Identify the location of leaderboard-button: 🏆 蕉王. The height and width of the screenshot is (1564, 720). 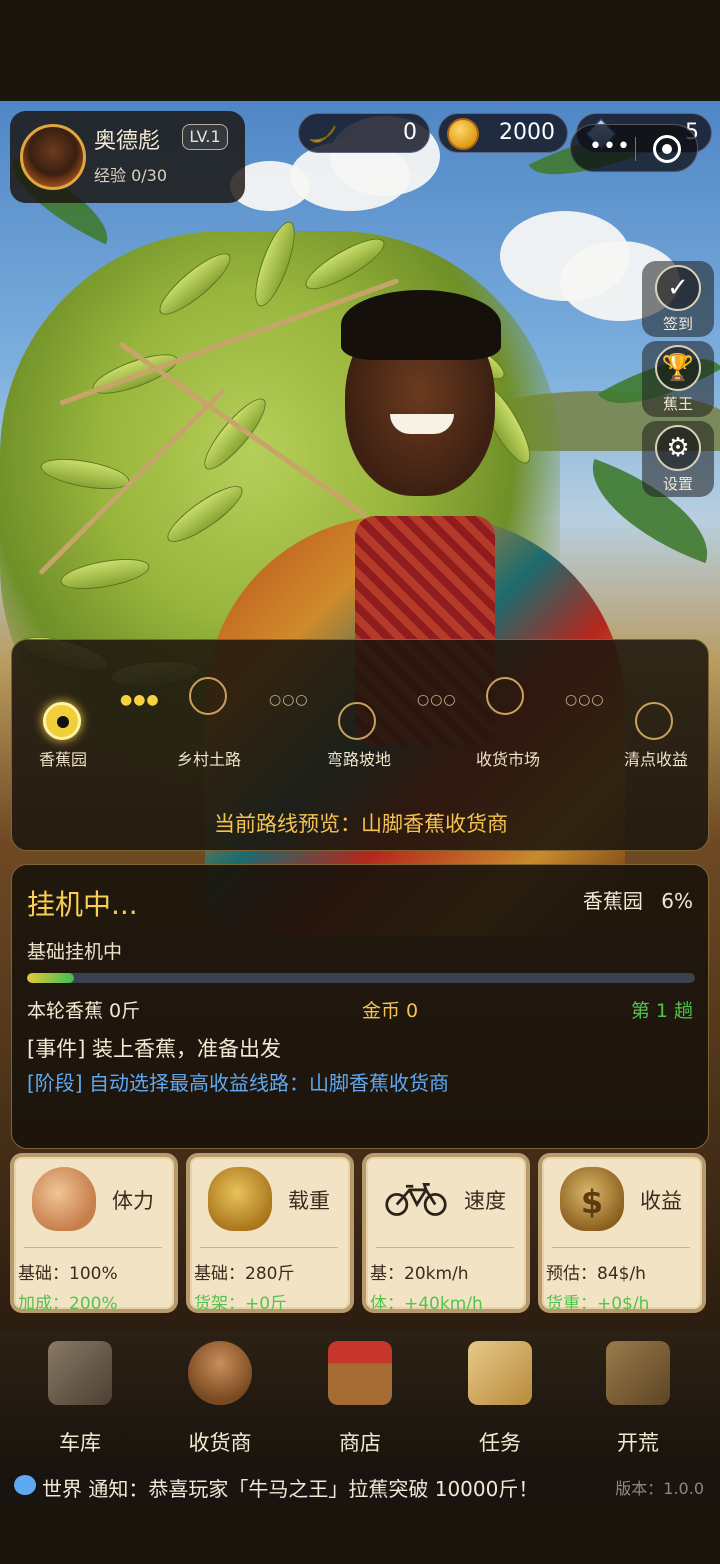
(678, 379).